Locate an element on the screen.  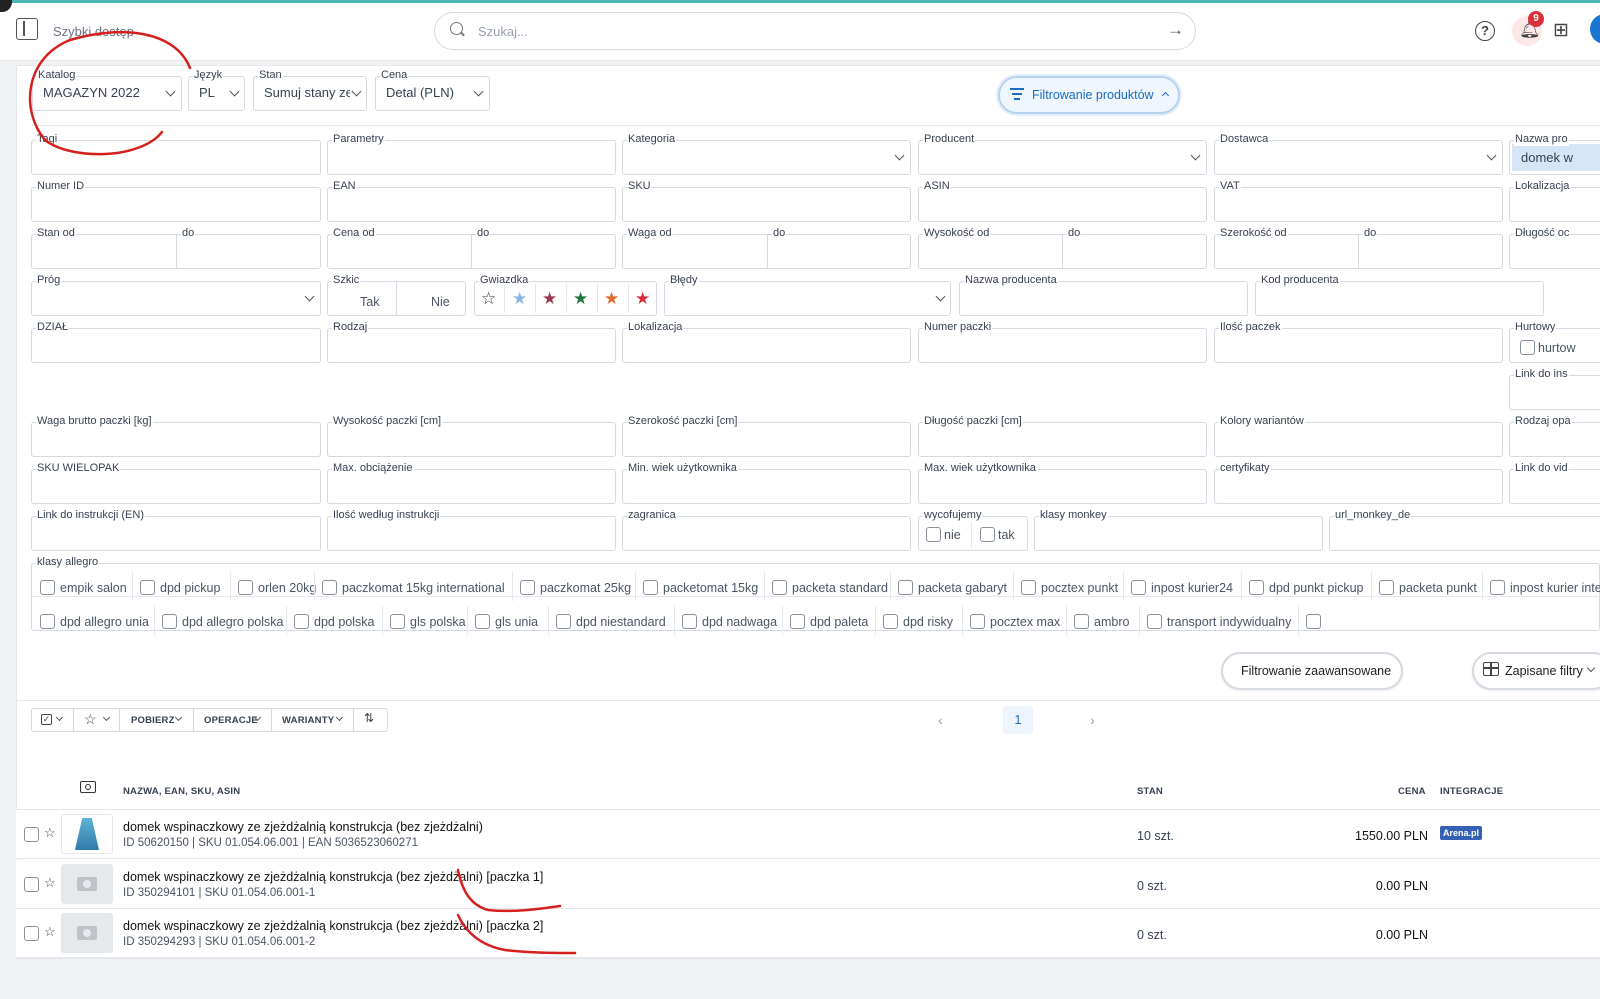
klasy-allegro-label: klasy allegro is located at coordinates (68, 562).